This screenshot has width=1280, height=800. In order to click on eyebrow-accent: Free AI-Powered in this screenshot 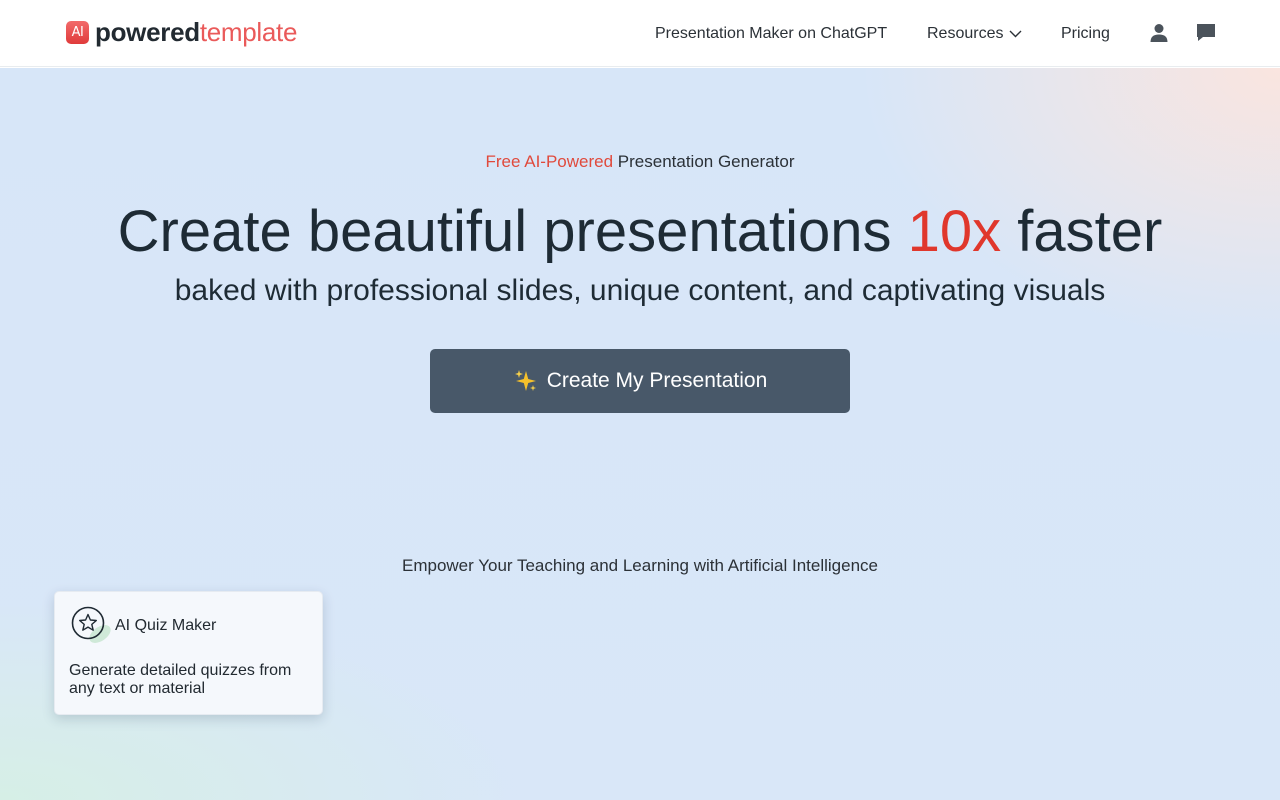, I will do `click(549, 161)`.